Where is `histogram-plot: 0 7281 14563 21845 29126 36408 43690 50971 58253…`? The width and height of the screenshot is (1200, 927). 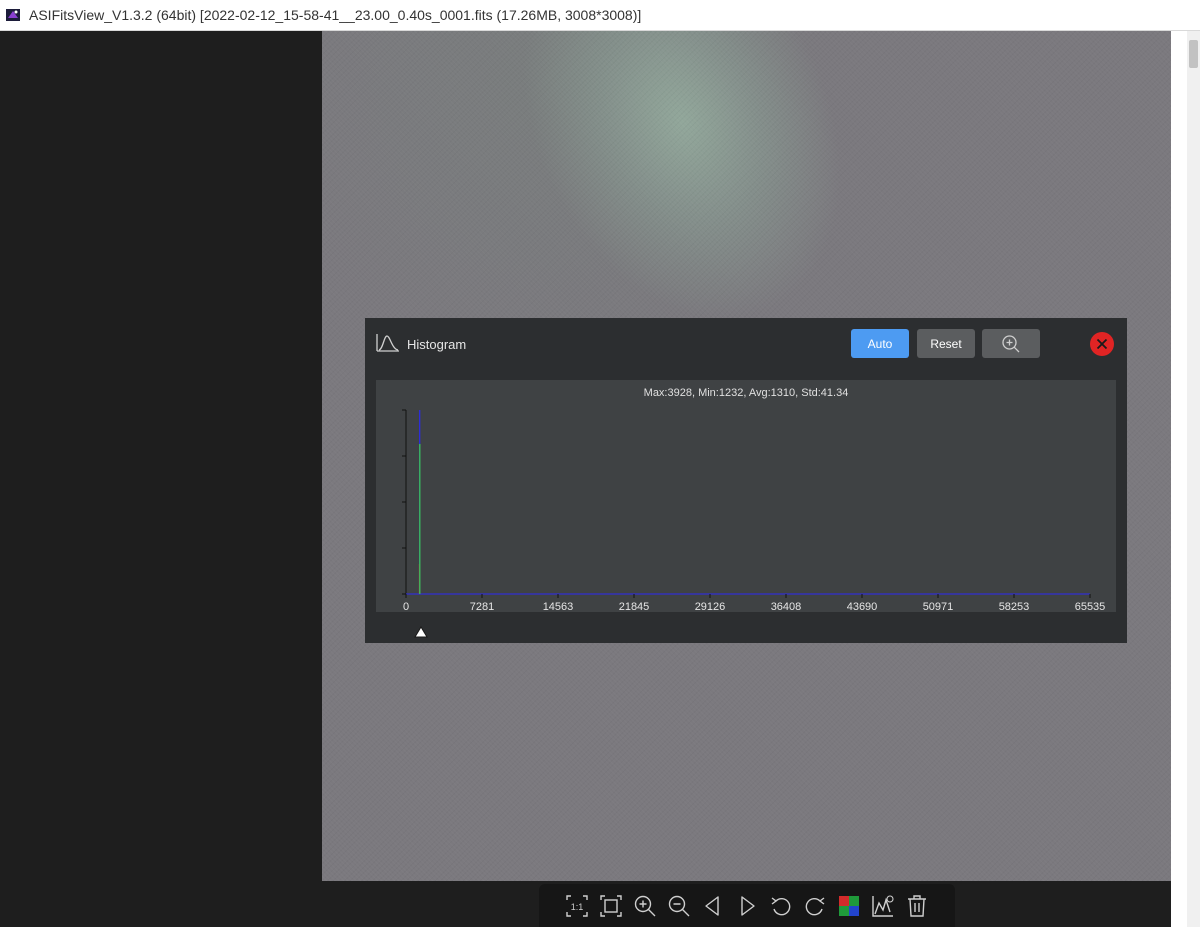
histogram-plot: 0 7281 14563 21845 29126 36408 43690 50971 58253… is located at coordinates (754, 510).